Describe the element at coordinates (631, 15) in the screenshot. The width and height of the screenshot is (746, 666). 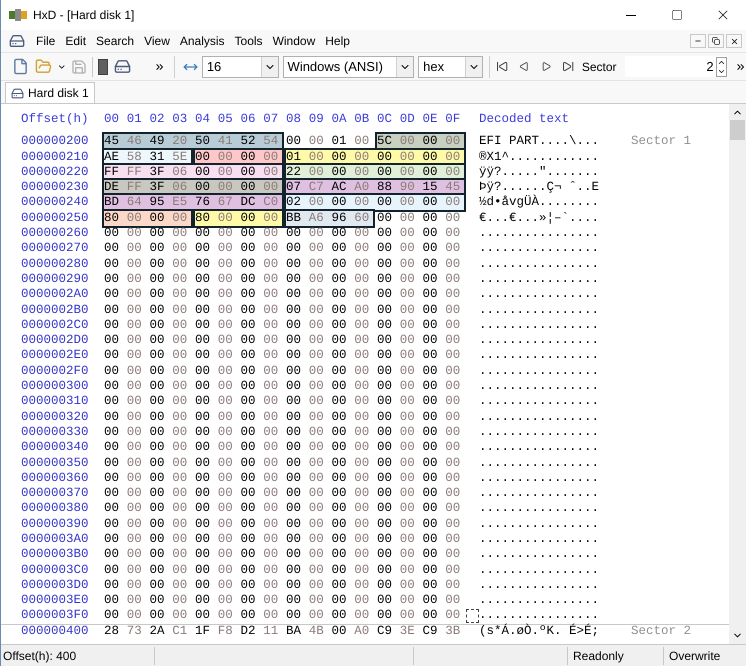
I see `minimize-icon` at that location.